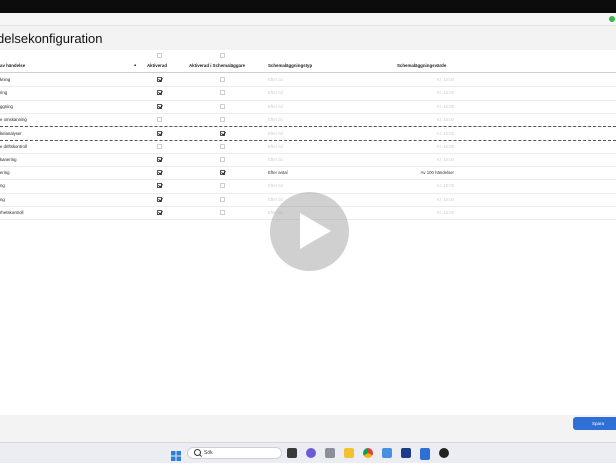 This screenshot has width=616, height=466. I want to click on windows-start-icon, so click(176, 454).